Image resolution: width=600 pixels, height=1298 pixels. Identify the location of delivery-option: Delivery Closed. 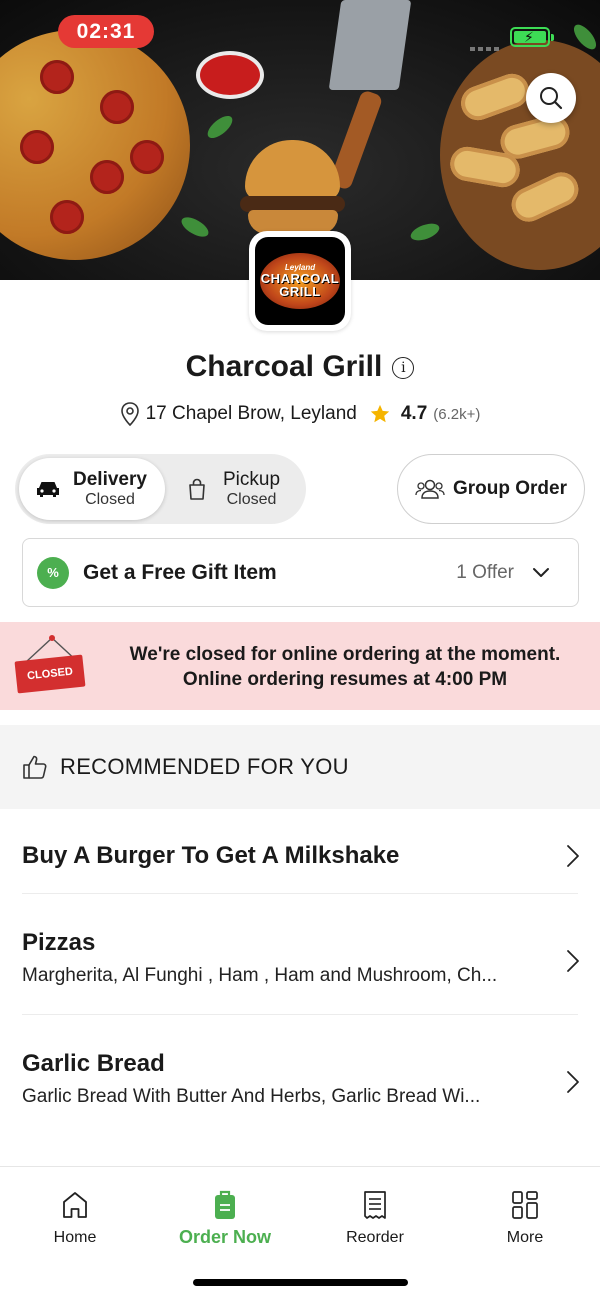
(92, 489).